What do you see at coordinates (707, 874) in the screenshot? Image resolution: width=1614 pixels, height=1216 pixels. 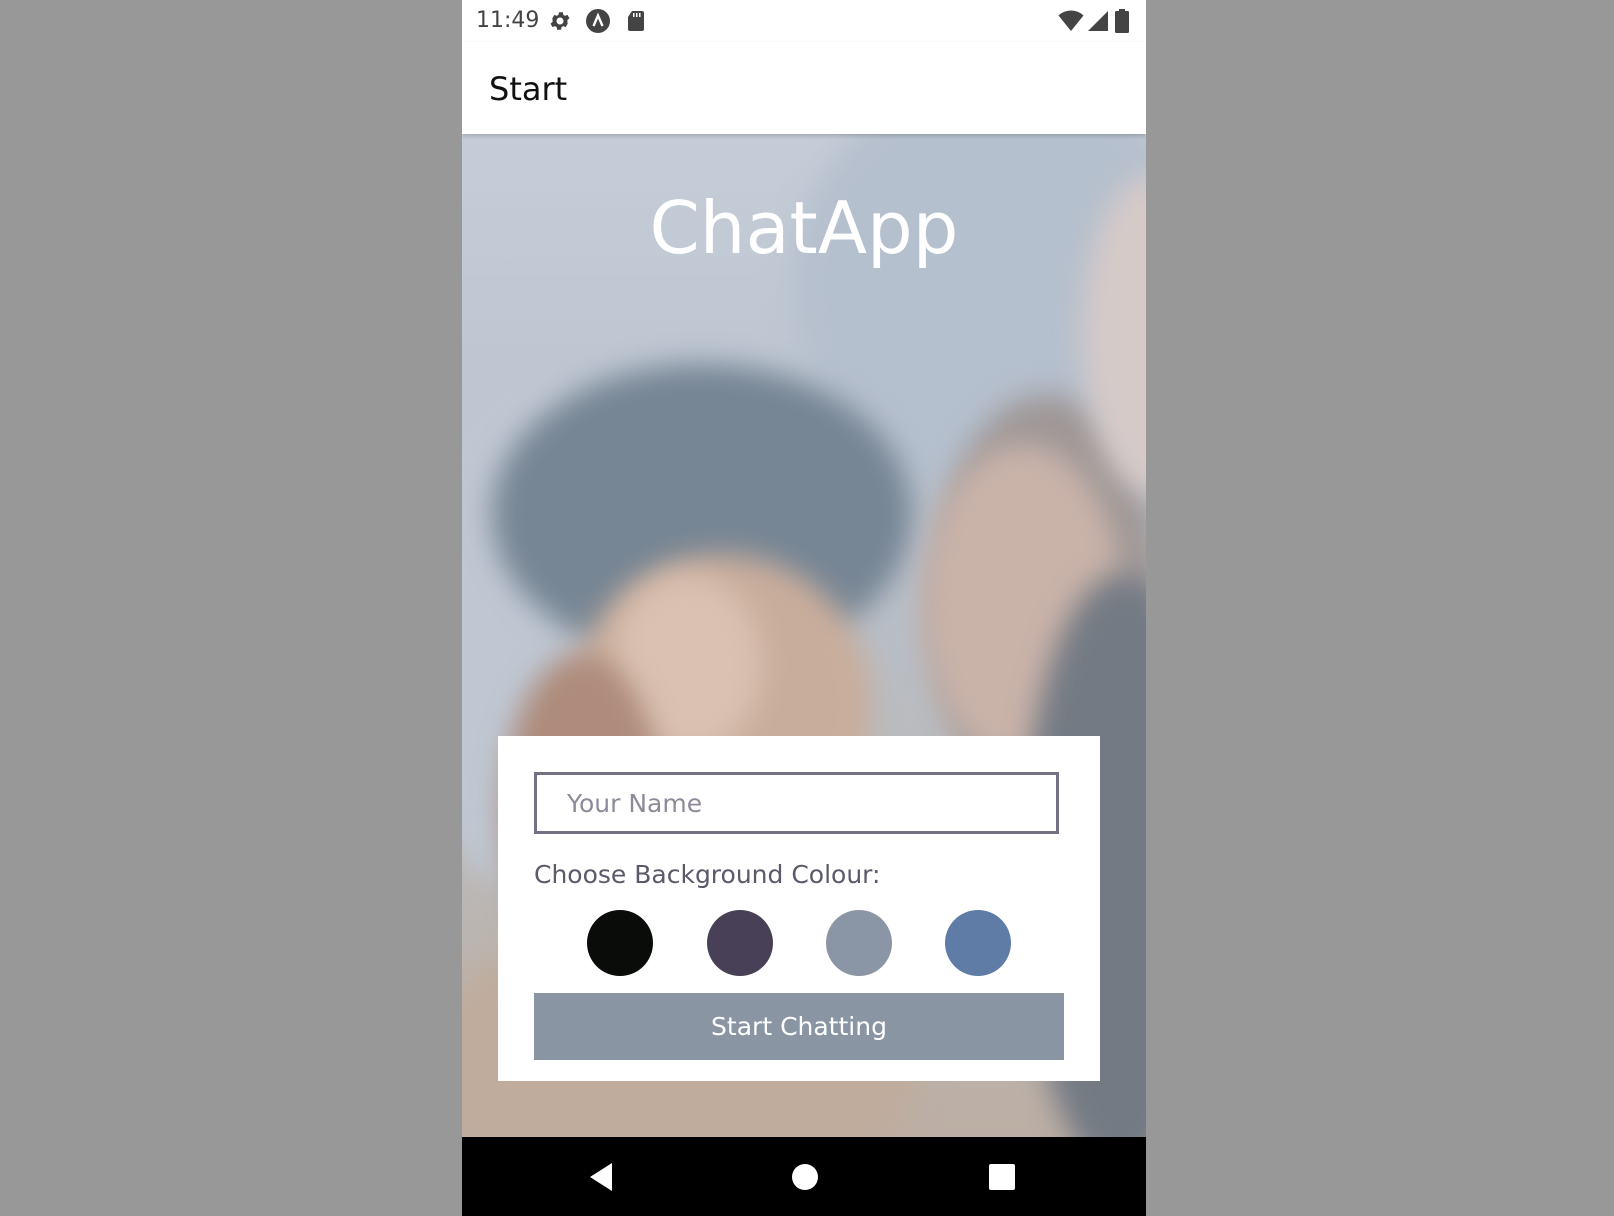 I see `choose-colour-label: Choose Background Colour:` at bounding box center [707, 874].